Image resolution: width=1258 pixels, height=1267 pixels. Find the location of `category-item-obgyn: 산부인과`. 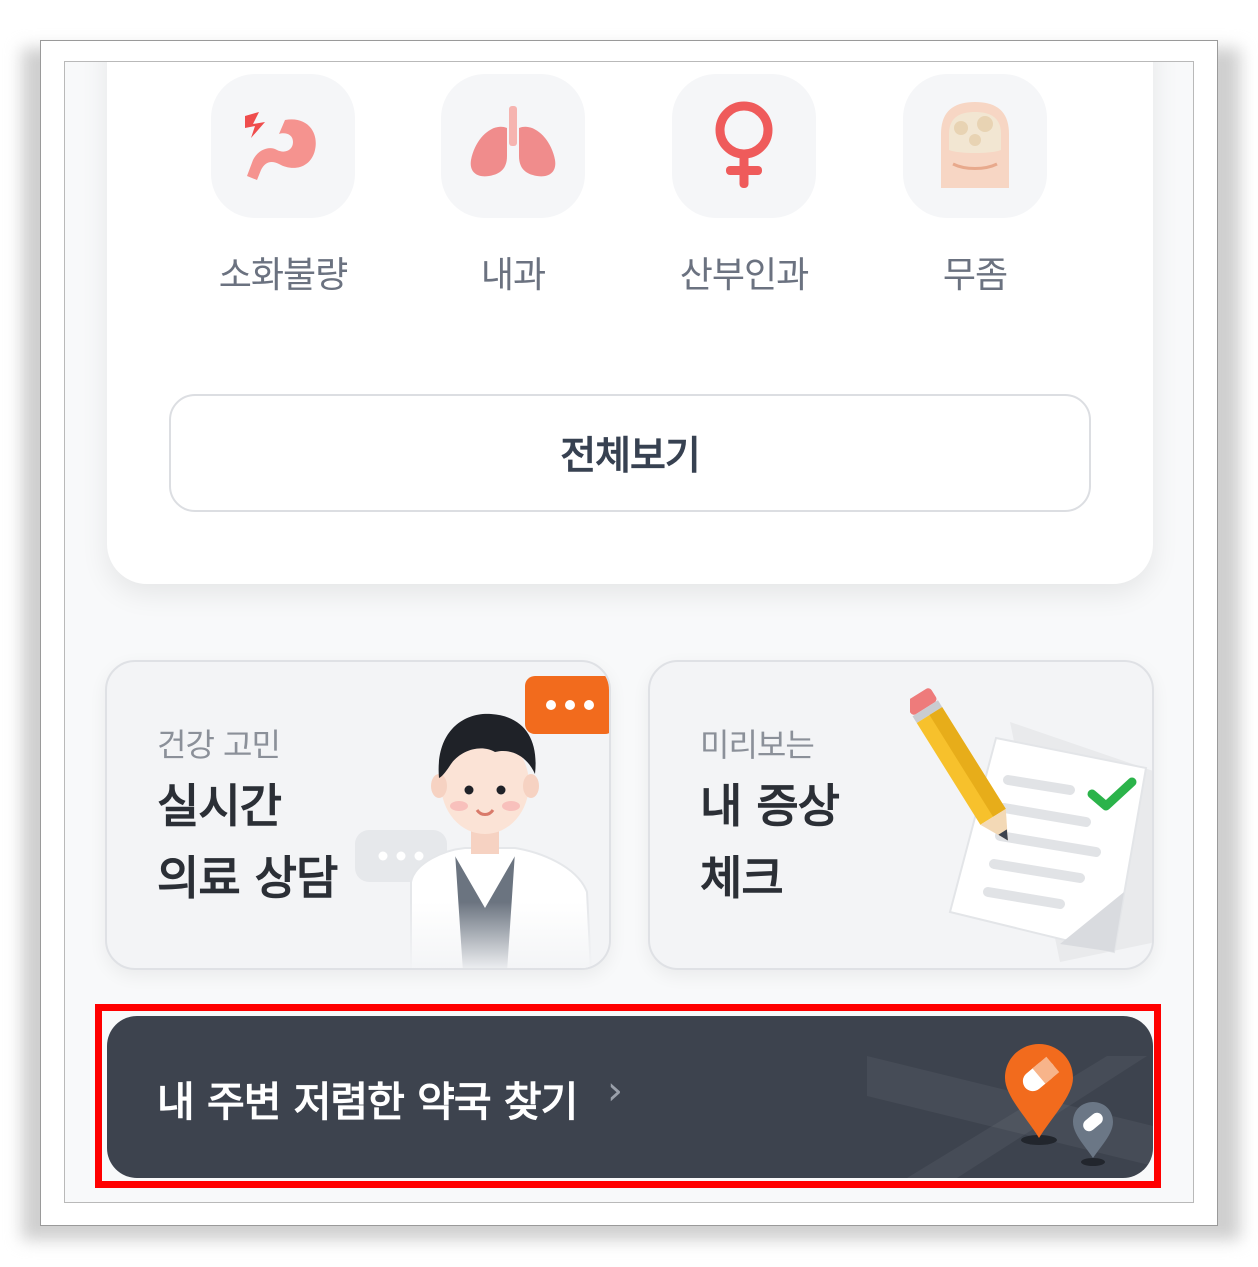

category-item-obgyn: 산부인과 is located at coordinates (744, 186).